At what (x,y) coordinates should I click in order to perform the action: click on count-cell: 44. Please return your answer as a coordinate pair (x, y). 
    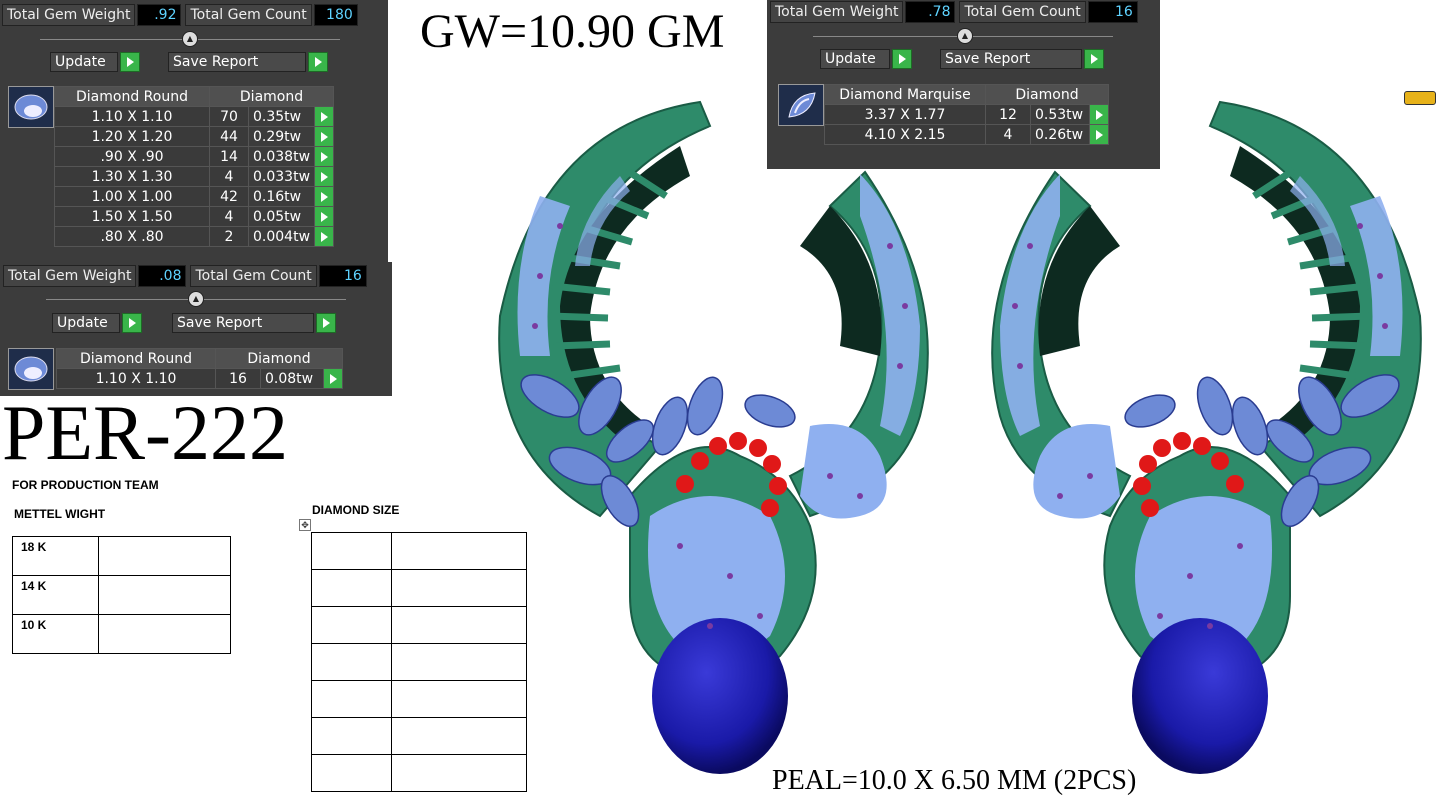
    Looking at the image, I should click on (229, 136).